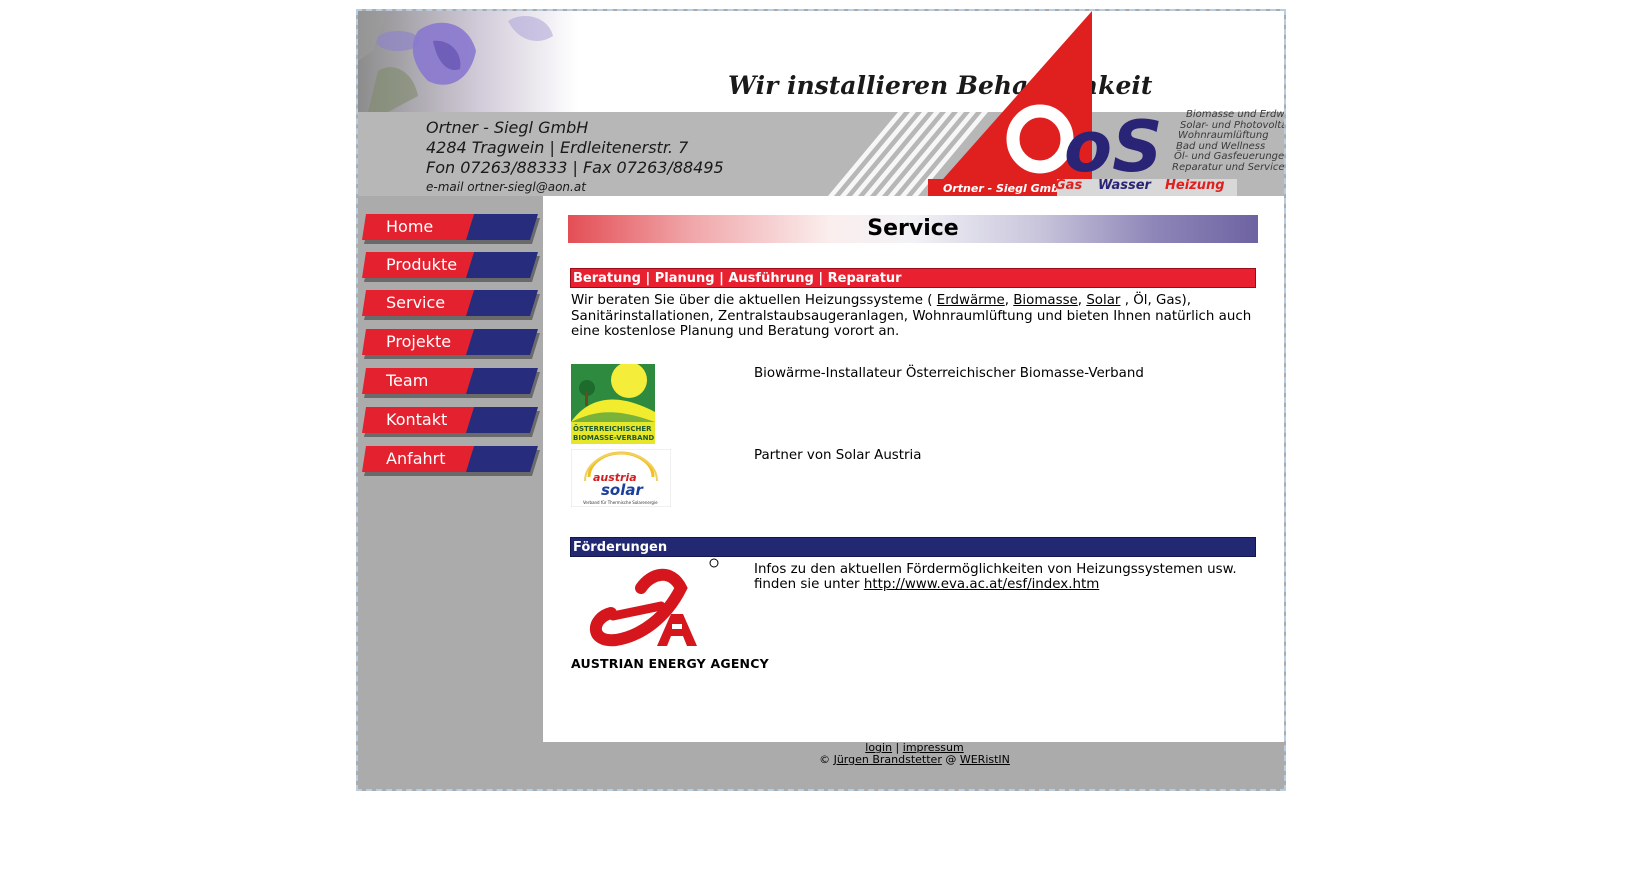 The height and width of the screenshot is (891, 1631). Describe the element at coordinates (422, 264) in the screenshot. I see `nav-label: Produkte` at that location.